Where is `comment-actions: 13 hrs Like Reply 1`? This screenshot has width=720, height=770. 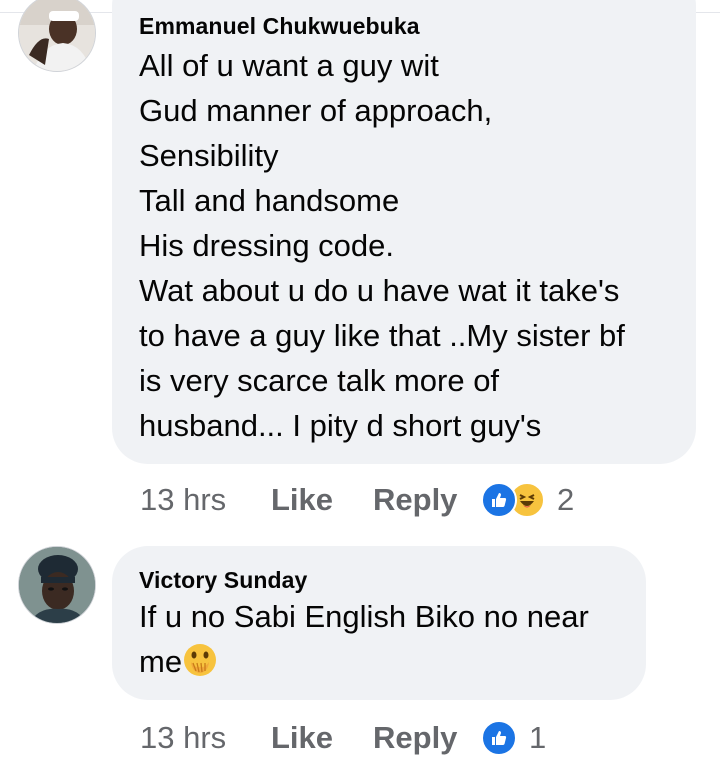 comment-actions: 13 hrs Like Reply 1 is located at coordinates (343, 738).